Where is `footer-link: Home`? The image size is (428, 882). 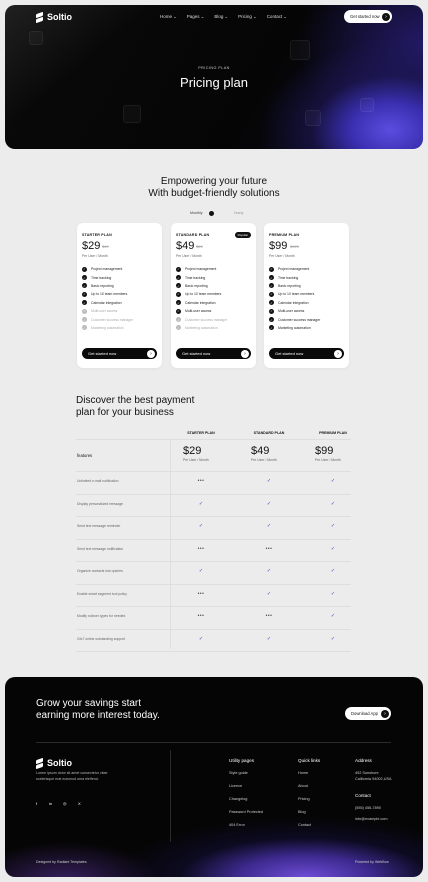
footer-link: Home is located at coordinates (309, 777).